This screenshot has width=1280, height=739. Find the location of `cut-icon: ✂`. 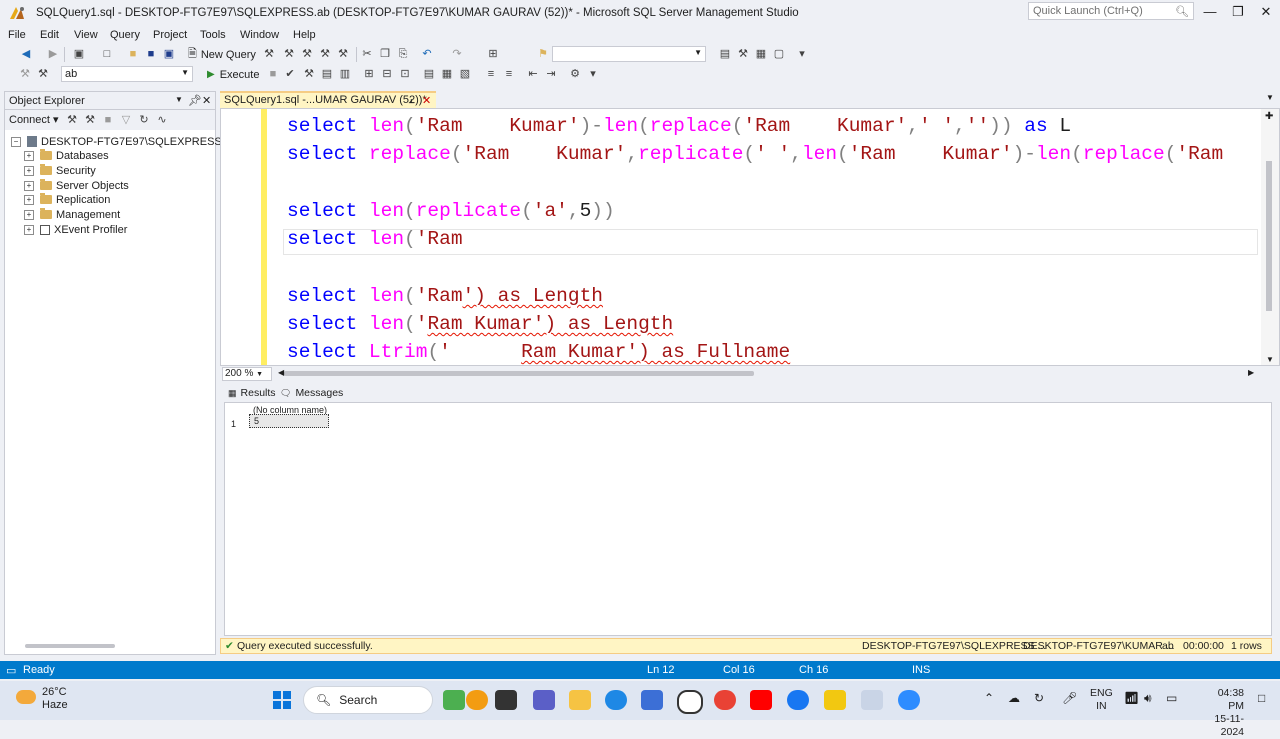

cut-icon: ✂ is located at coordinates (367, 54).